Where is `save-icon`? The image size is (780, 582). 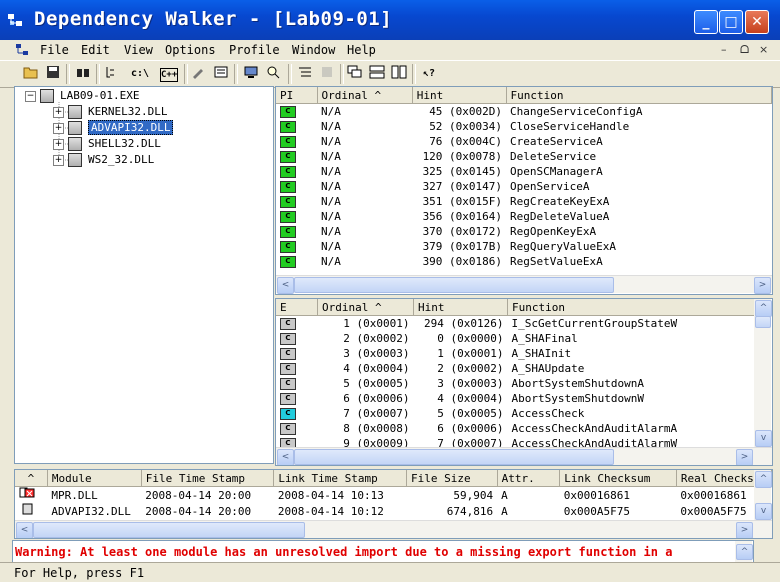
save-icon is located at coordinates (53, 74).